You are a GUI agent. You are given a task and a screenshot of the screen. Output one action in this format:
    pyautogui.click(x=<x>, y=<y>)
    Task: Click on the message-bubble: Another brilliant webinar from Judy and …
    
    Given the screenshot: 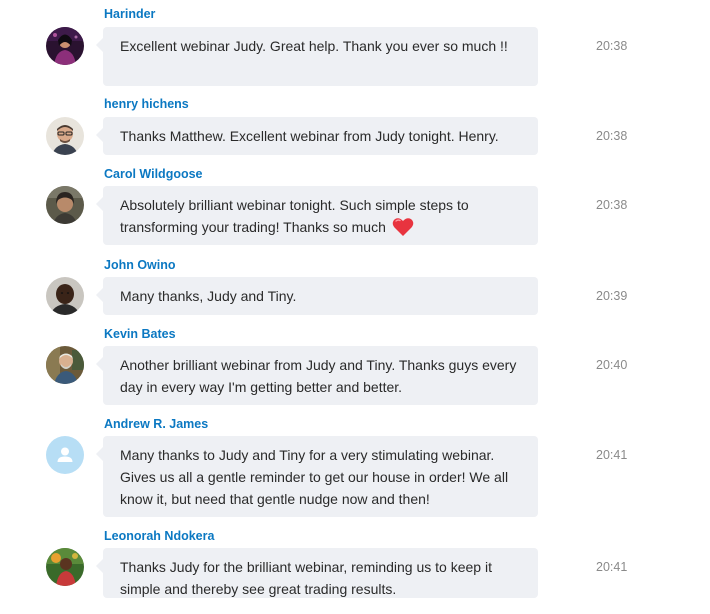 What is the action you would take?
    pyautogui.click(x=317, y=375)
    